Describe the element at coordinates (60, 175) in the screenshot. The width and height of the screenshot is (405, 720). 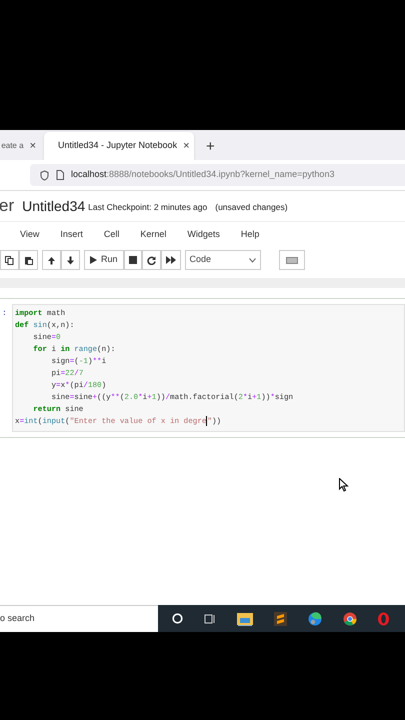
I see `page-icon` at that location.